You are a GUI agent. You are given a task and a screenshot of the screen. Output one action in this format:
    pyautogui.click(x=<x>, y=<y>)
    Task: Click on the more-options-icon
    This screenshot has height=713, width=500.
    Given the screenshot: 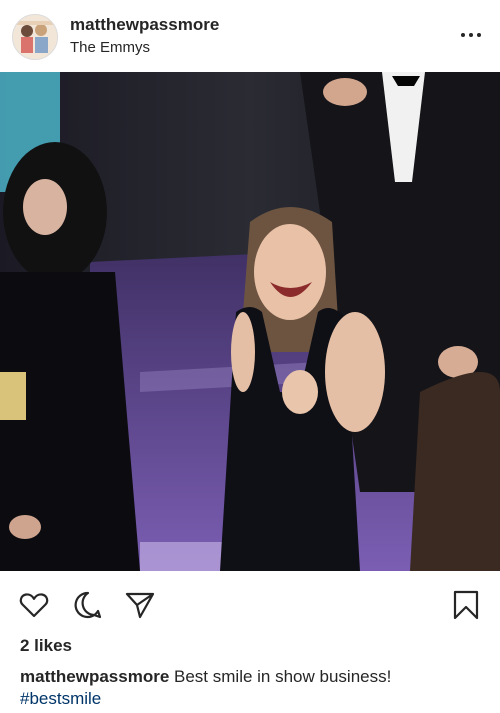 What is the action you would take?
    pyautogui.click(x=471, y=35)
    